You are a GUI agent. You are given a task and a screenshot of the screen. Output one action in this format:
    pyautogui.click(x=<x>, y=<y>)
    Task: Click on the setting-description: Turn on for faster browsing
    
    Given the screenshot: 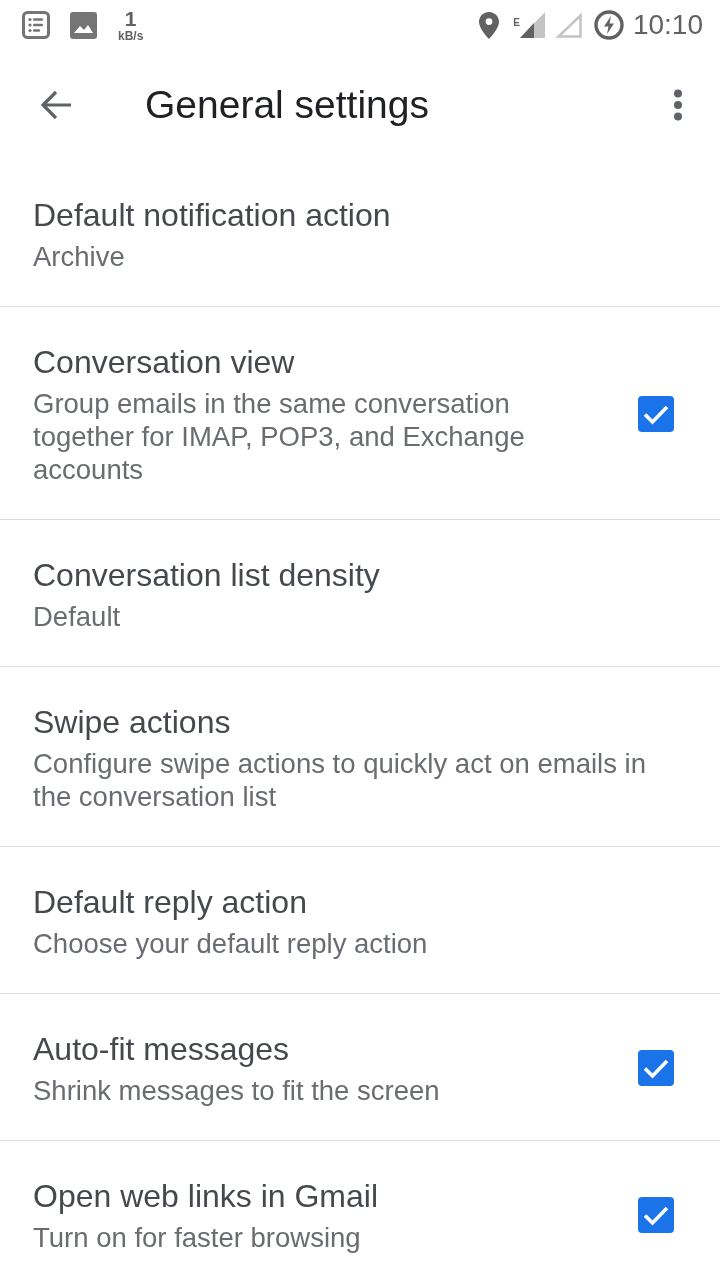 What is the action you would take?
    pyautogui.click(x=197, y=1237)
    